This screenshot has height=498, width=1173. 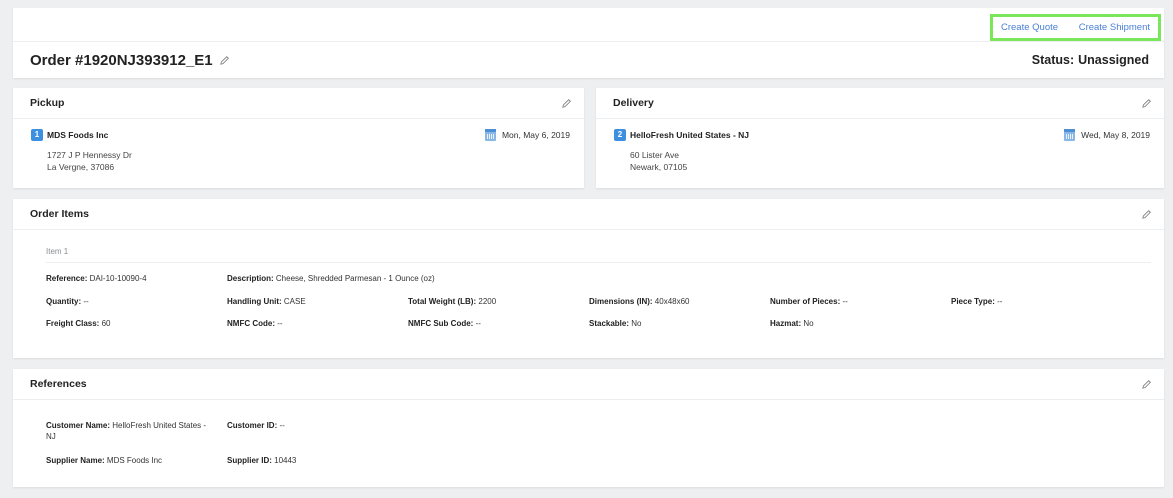 What do you see at coordinates (37, 135) in the screenshot?
I see `stop-number-badge: 1` at bounding box center [37, 135].